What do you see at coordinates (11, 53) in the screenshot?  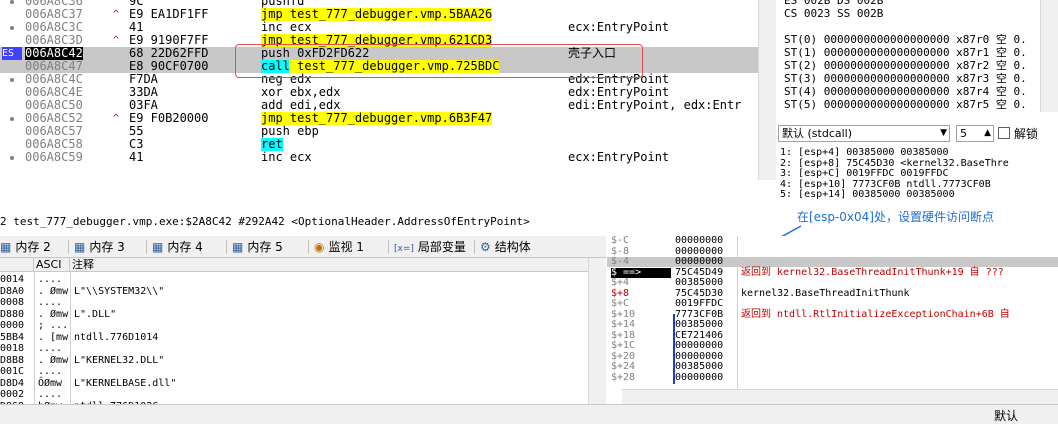 I see `disasm-gutter: ES` at bounding box center [11, 53].